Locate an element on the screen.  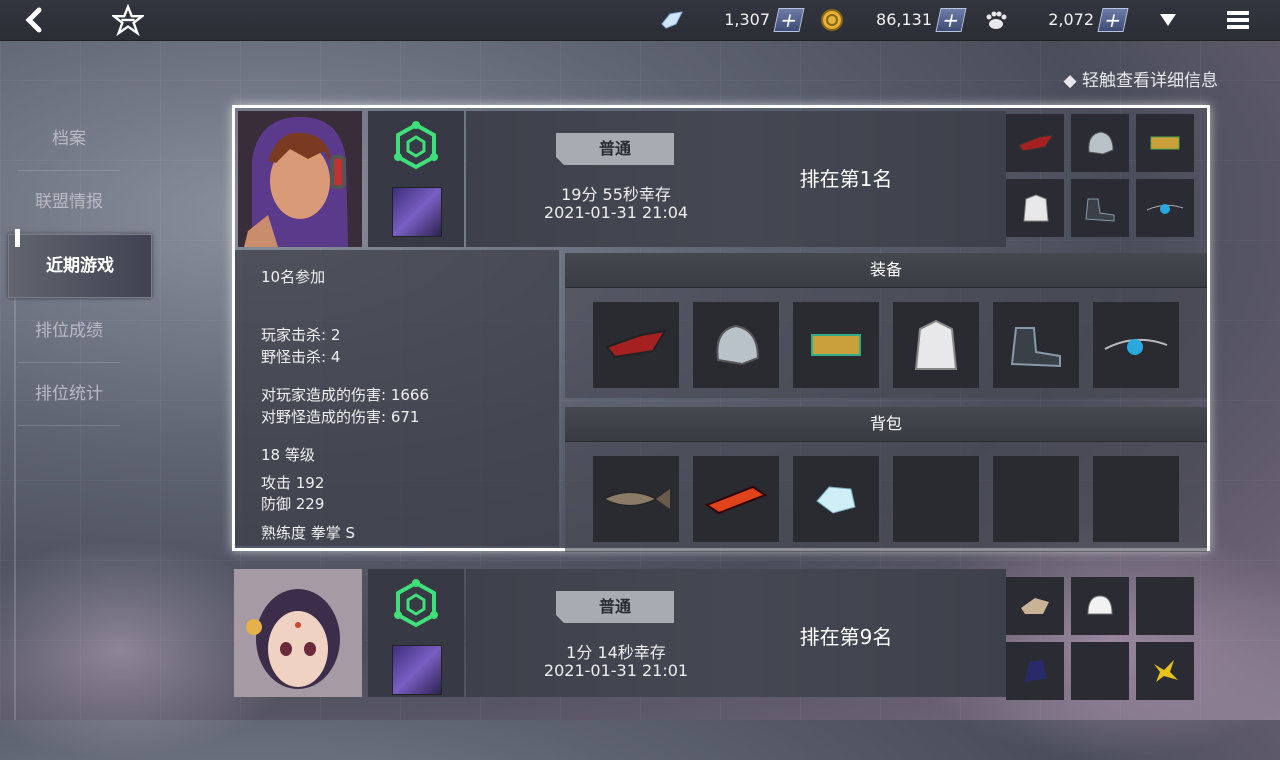
red-bar-icon is located at coordinates (736, 499).